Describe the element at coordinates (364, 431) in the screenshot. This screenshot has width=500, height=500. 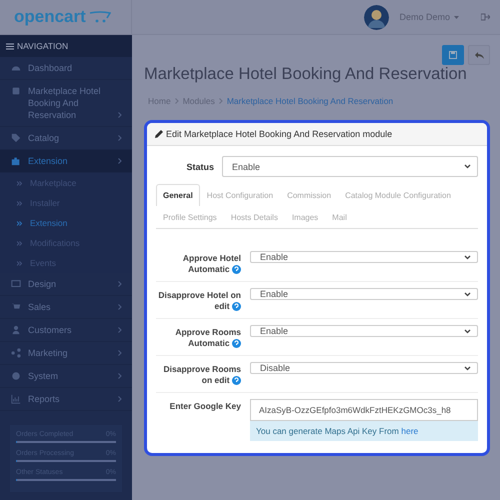
I see `help-note: You can generate Maps Api Key From here` at that location.